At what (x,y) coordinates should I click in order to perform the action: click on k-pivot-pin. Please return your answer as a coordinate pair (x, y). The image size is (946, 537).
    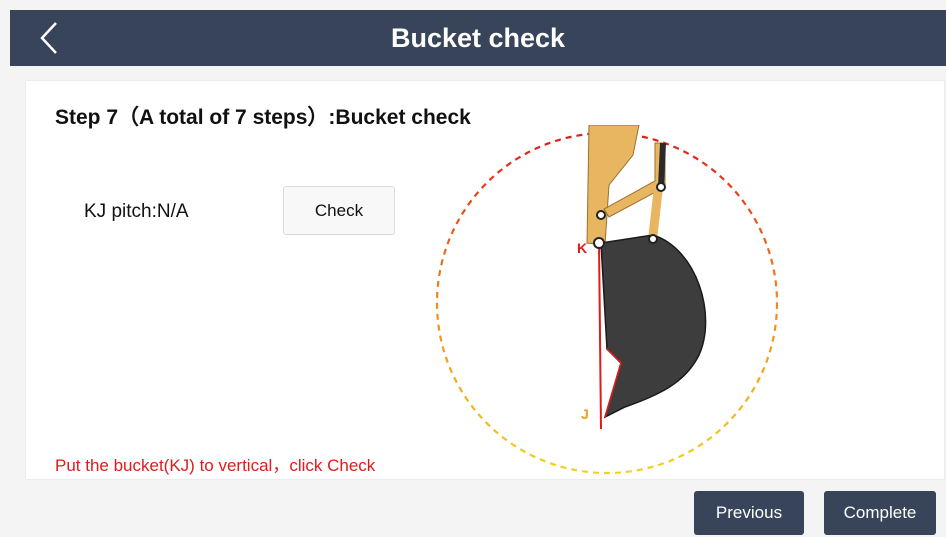
    Looking at the image, I should click on (599, 243).